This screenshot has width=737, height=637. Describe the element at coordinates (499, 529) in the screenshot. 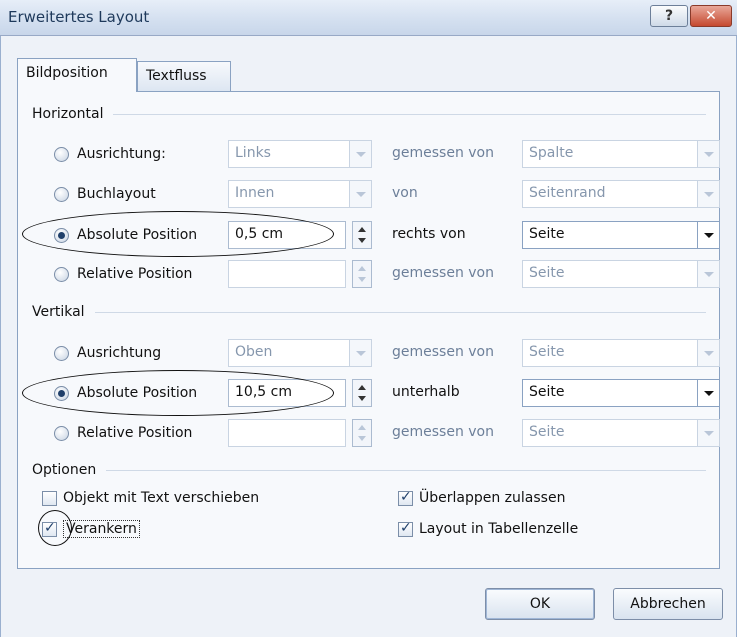

I see `checkbox-label: Layout in Tabellenzelle` at that location.